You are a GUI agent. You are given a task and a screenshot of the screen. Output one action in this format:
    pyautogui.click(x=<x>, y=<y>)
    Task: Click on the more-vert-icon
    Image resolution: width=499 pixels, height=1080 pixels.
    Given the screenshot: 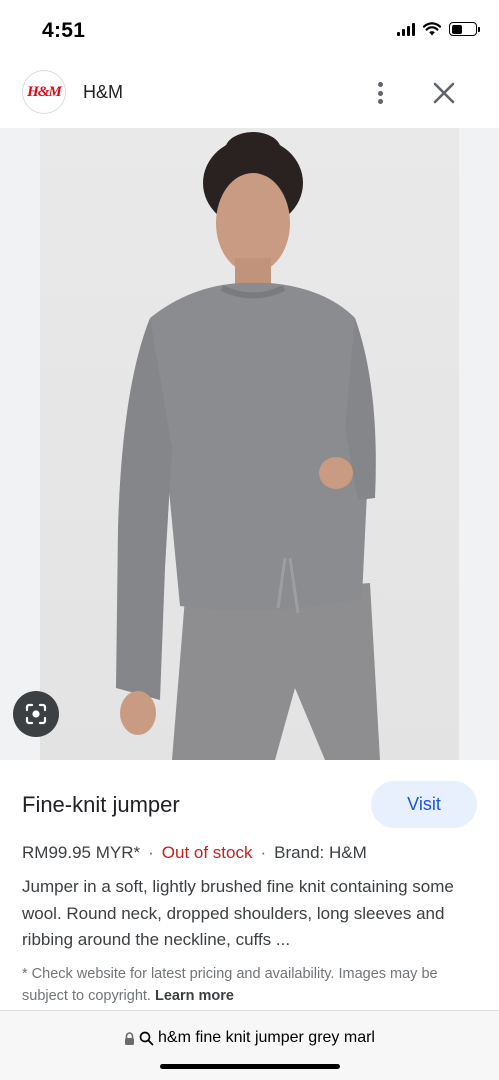 What is the action you would take?
    pyautogui.click(x=380, y=93)
    